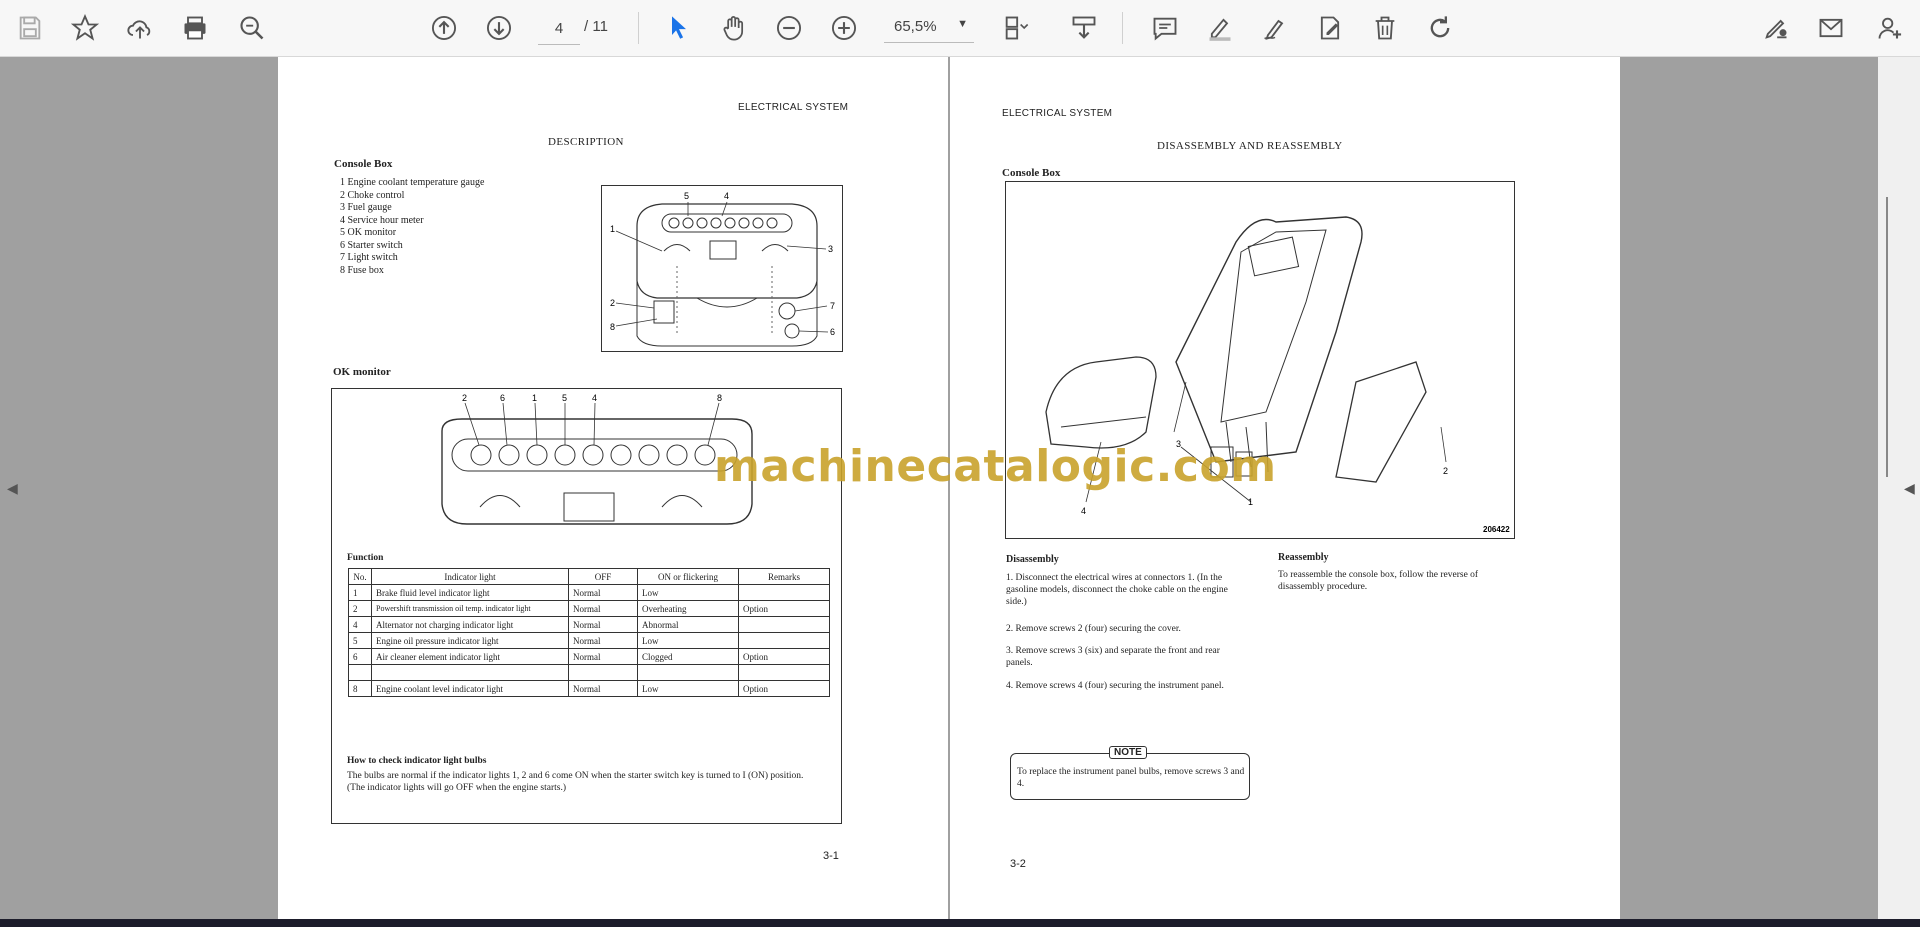 This screenshot has height=927, width=1920. Describe the element at coordinates (962, 24) in the screenshot. I see `chevron-down-icon: ▼` at that location.